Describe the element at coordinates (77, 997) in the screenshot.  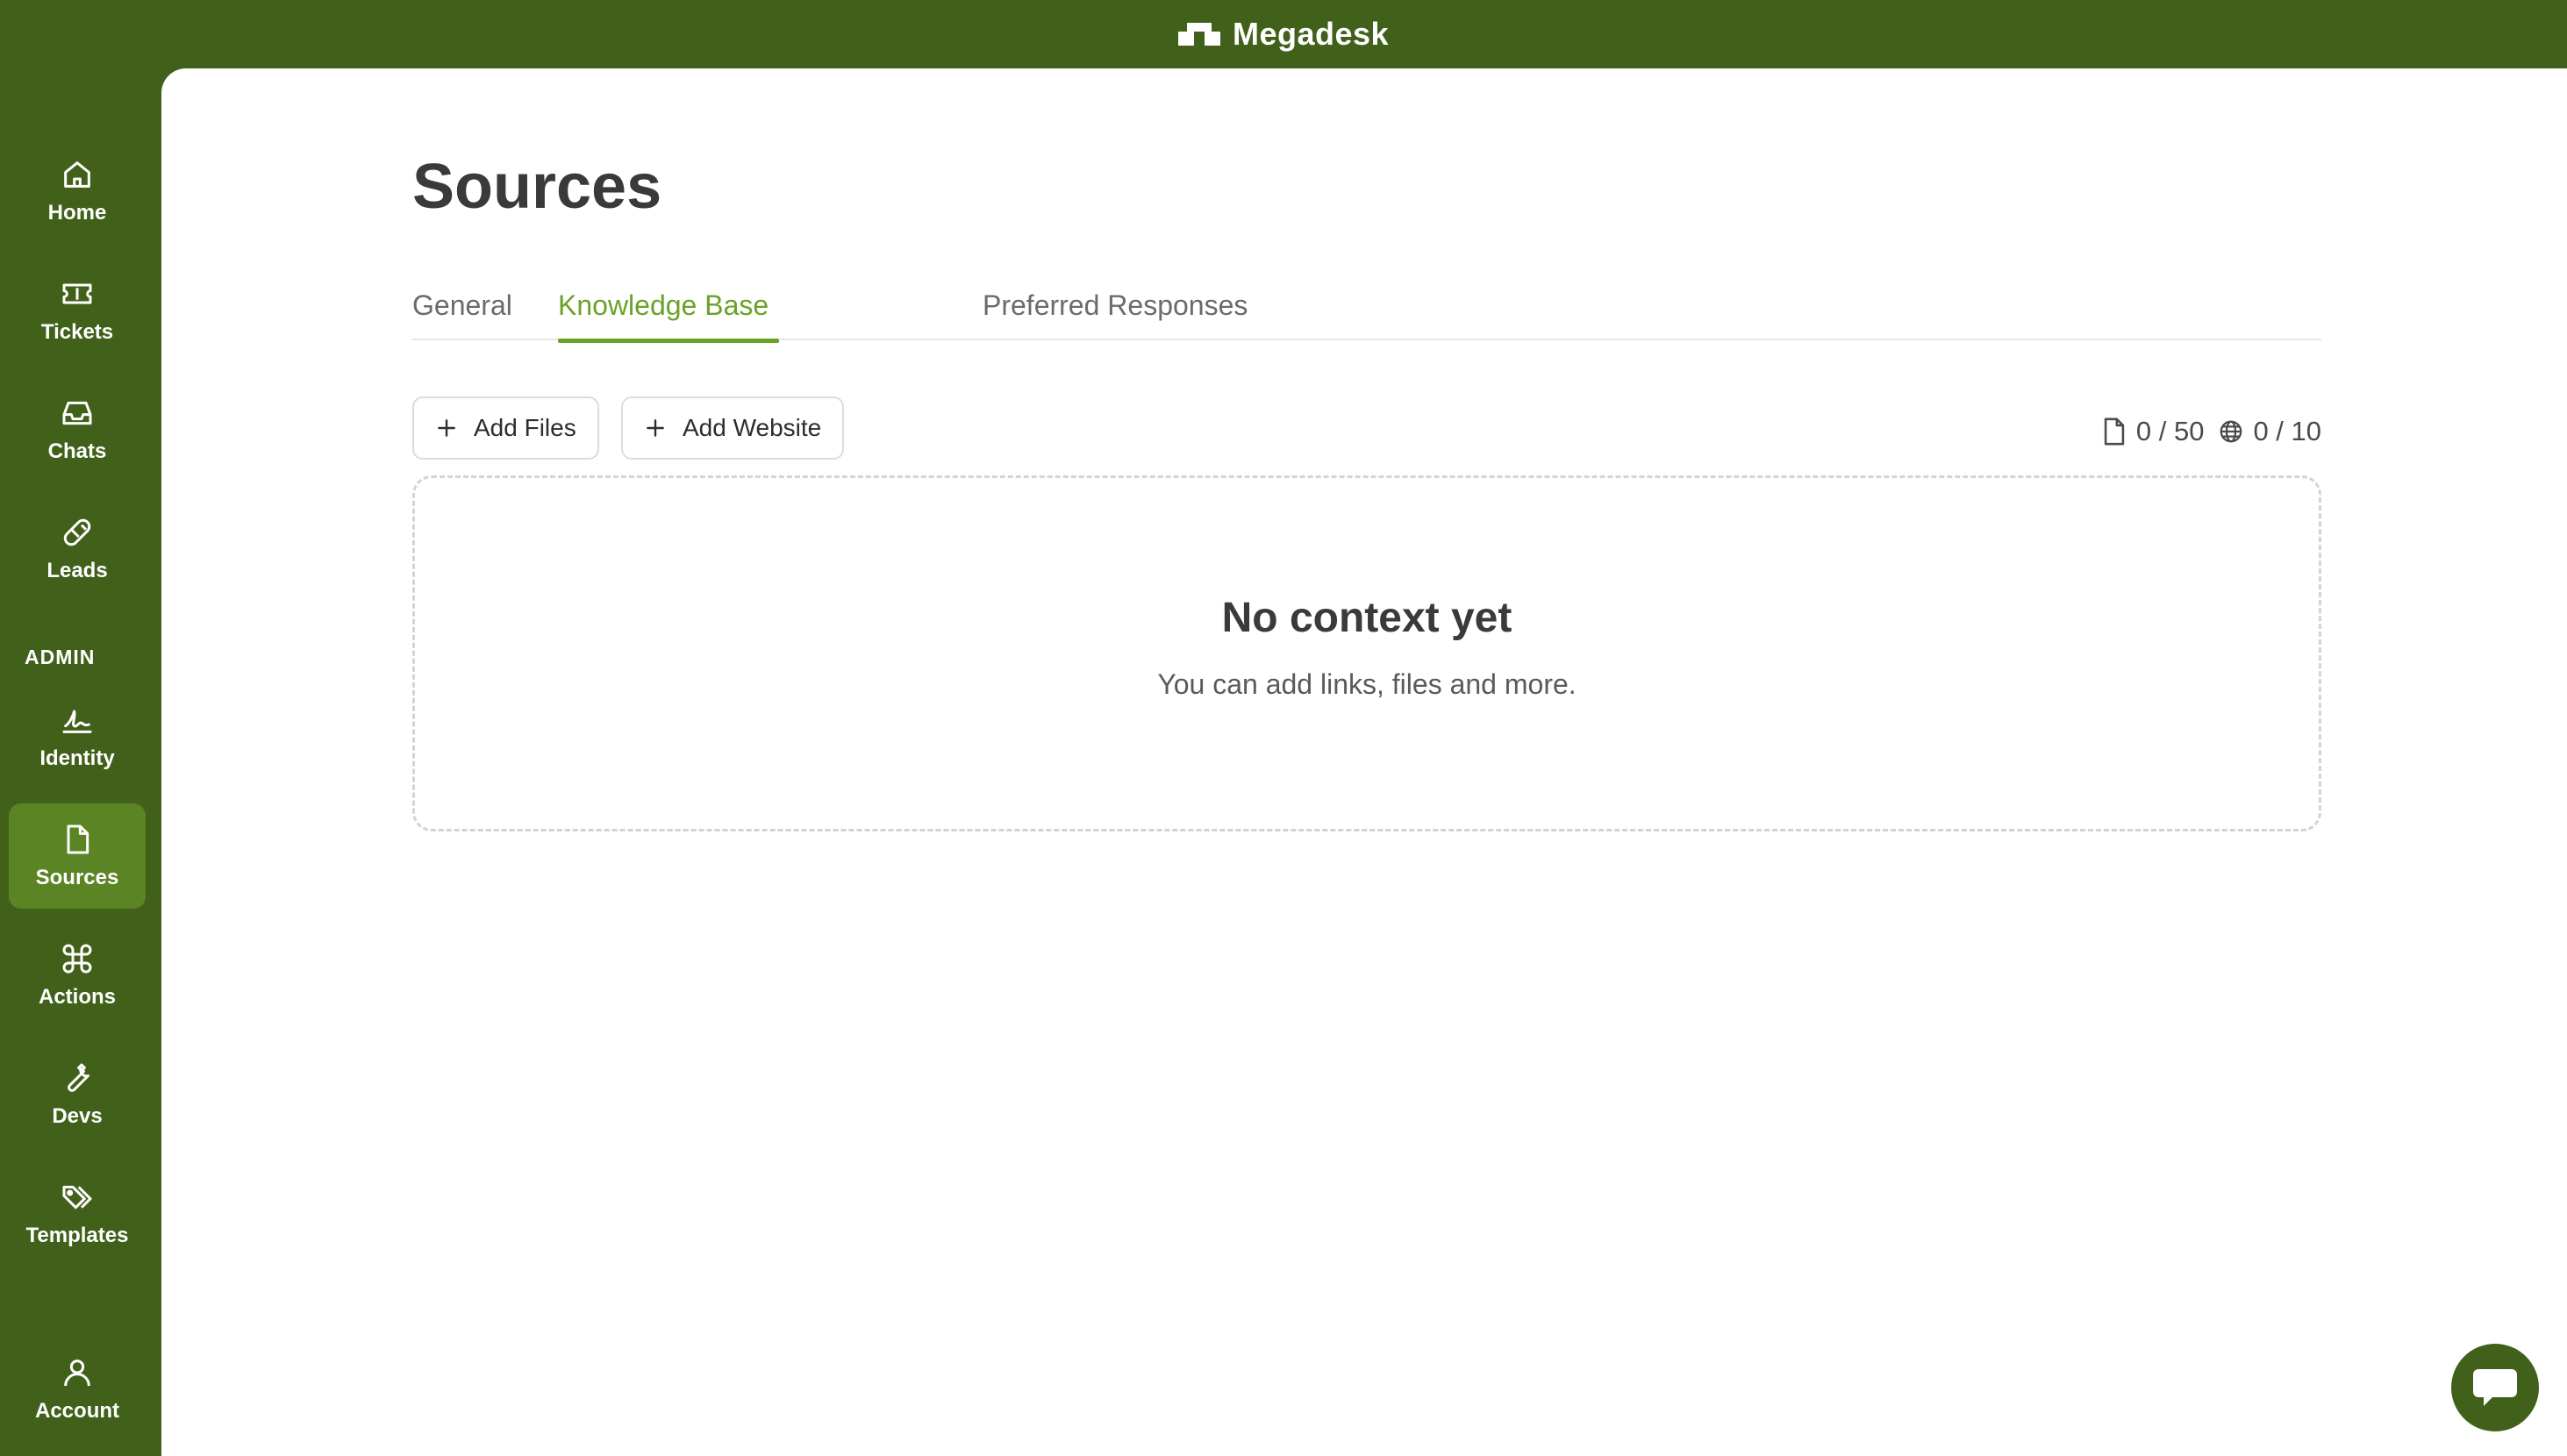
I see `sidebar-item-label: Actions` at that location.